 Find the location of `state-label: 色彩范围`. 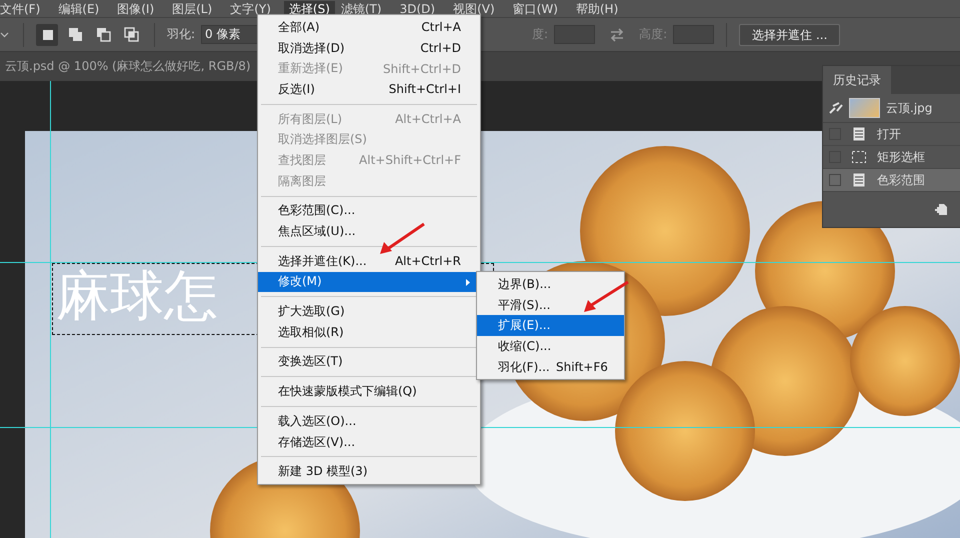

state-label: 色彩范围 is located at coordinates (901, 180).